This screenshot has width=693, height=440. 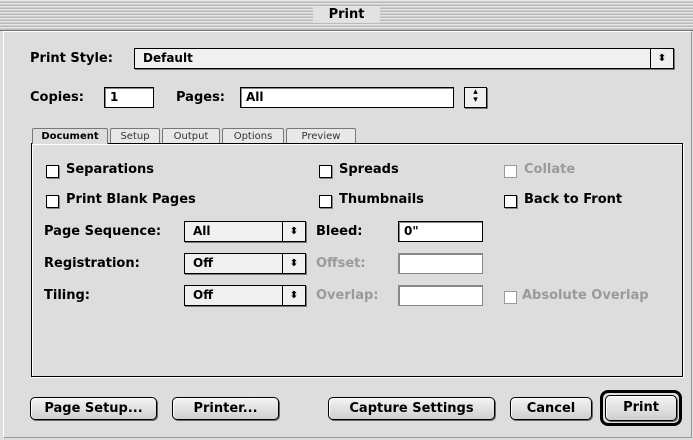 I want to click on collate-checkbox, so click(x=510, y=171).